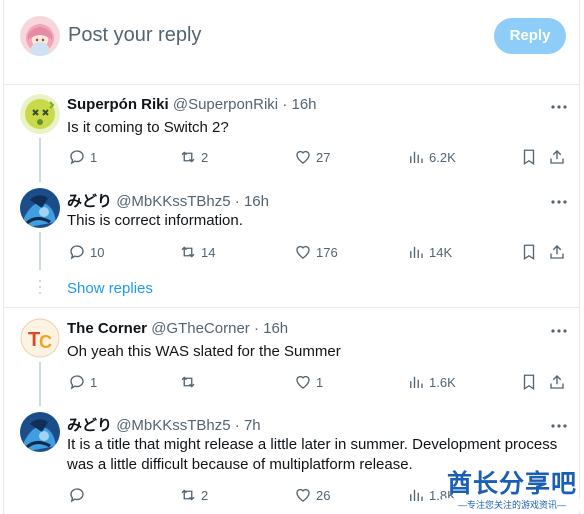  What do you see at coordinates (225, 104) in the screenshot?
I see `user-handle: @SuperponRiki` at bounding box center [225, 104].